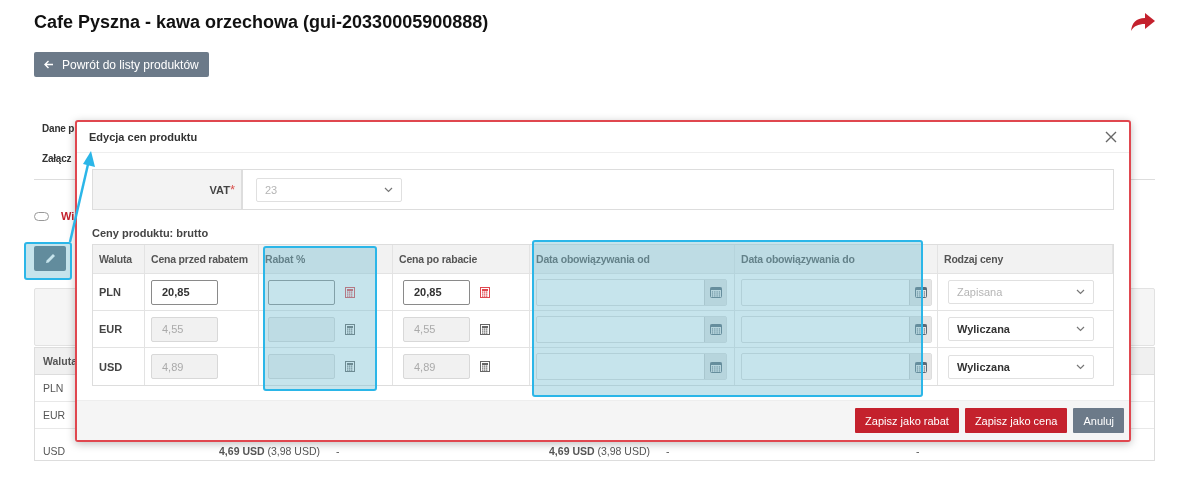 Image resolution: width=1200 pixels, height=483 pixels. I want to click on highlight-box, so click(48, 261).